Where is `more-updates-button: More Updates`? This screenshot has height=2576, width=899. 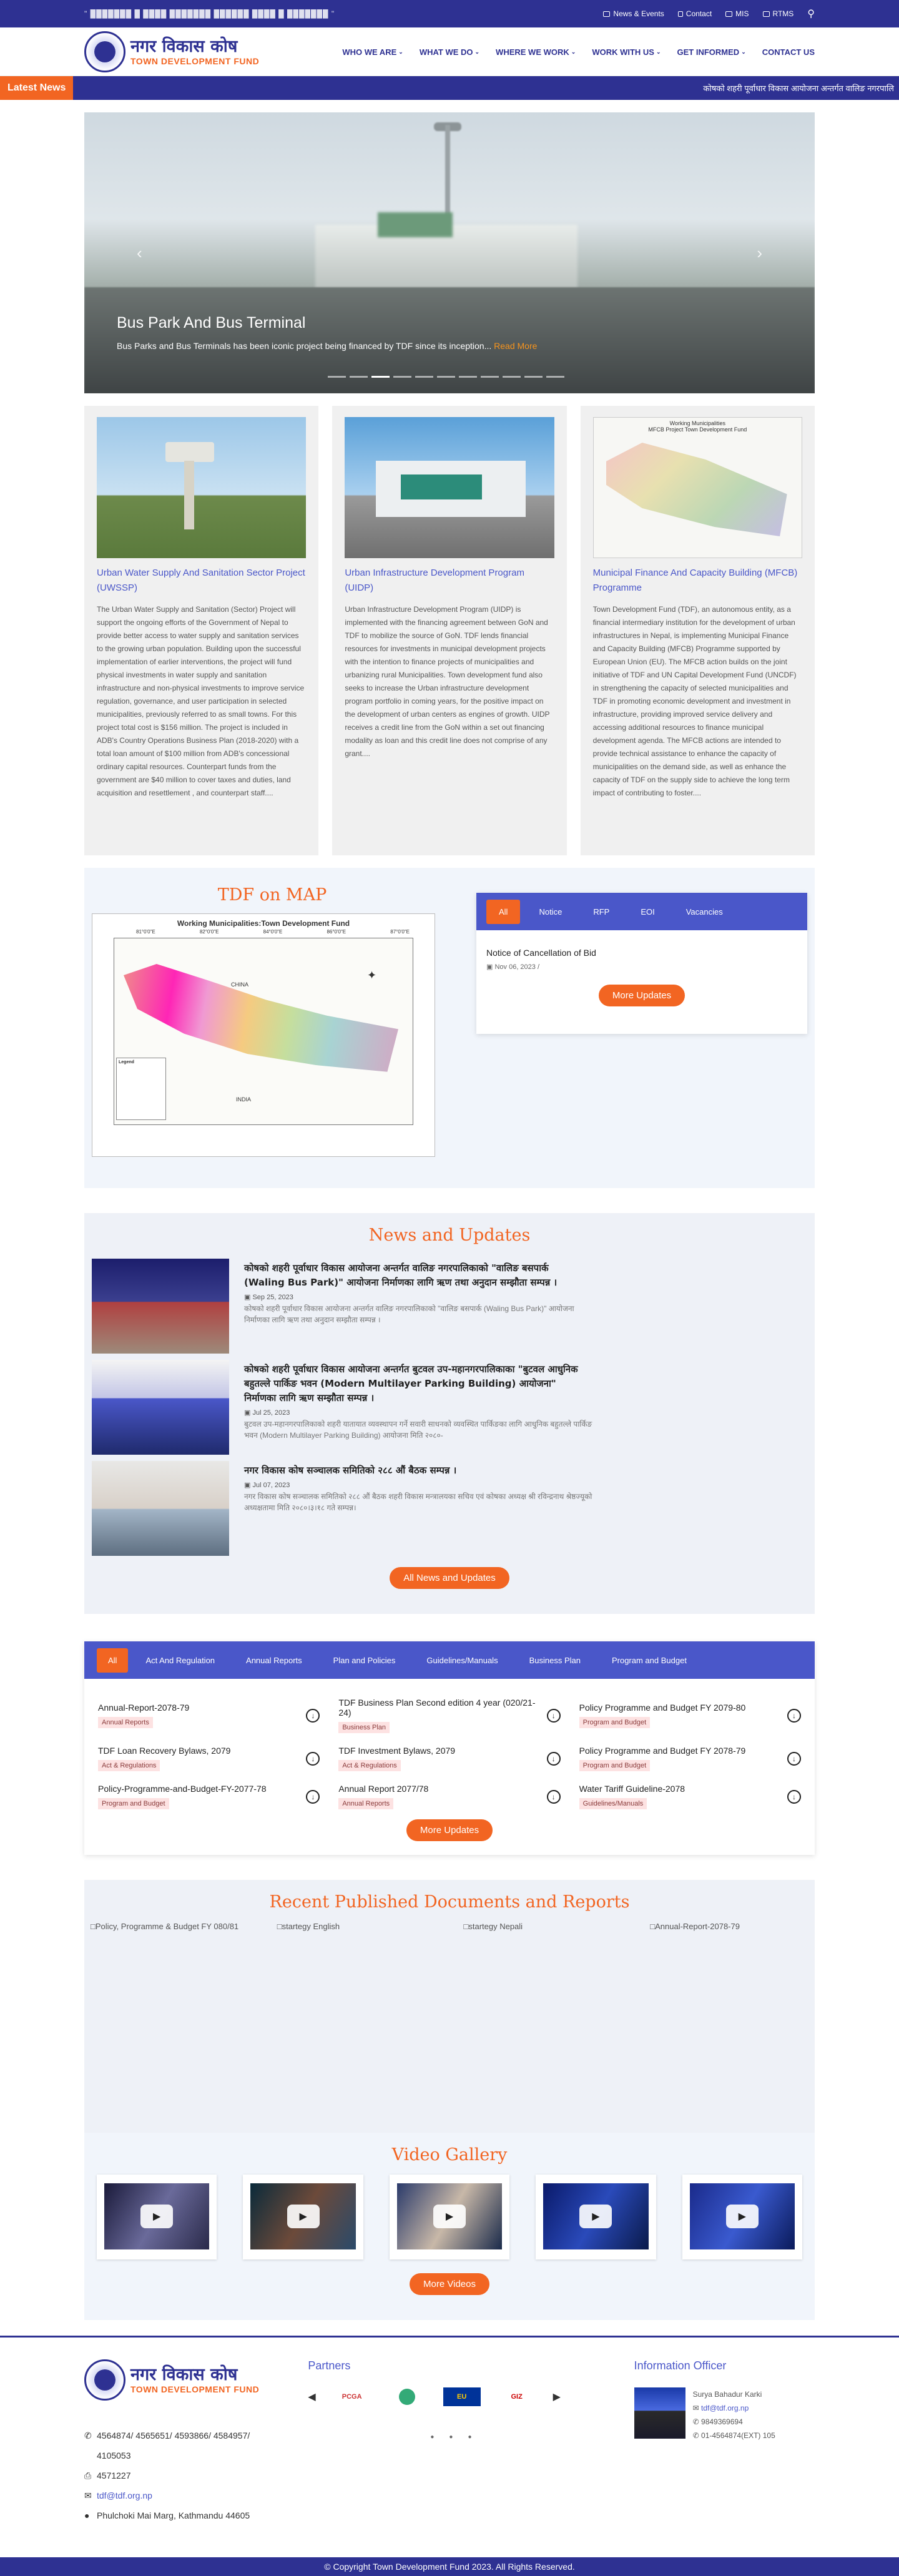
more-updates-button: More Updates is located at coordinates (641, 995).